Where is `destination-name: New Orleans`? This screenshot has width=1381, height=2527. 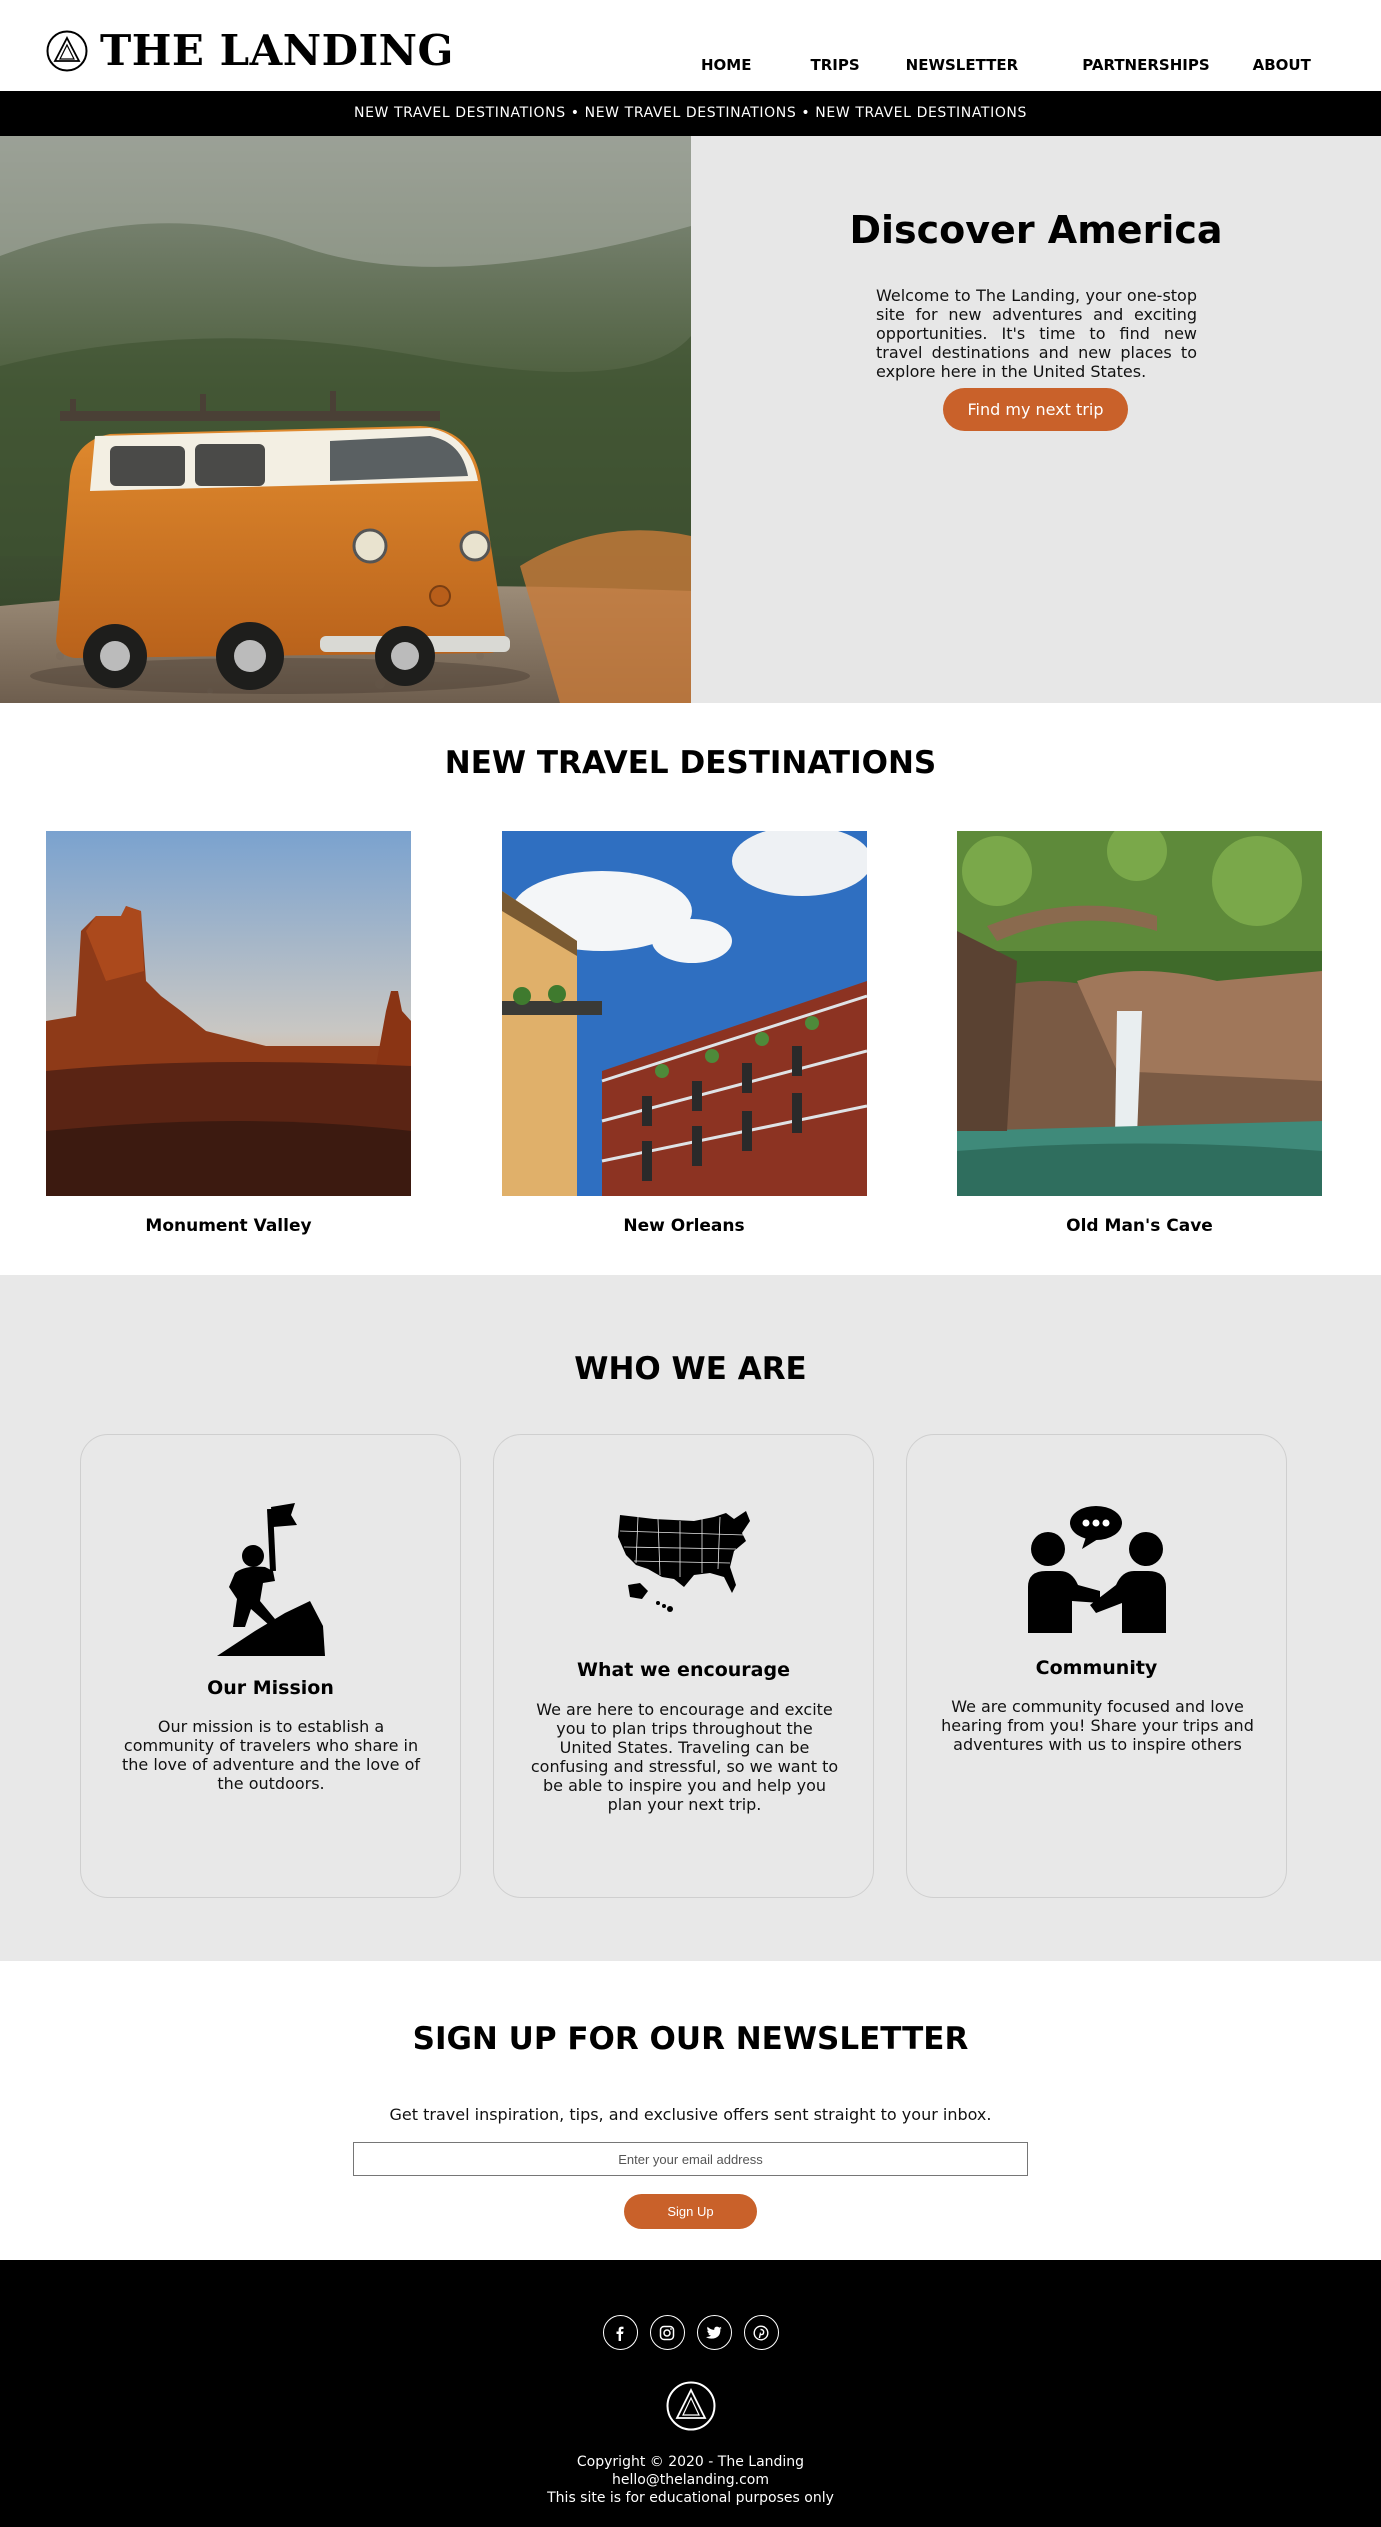
destination-name: New Orleans is located at coordinates (684, 1226).